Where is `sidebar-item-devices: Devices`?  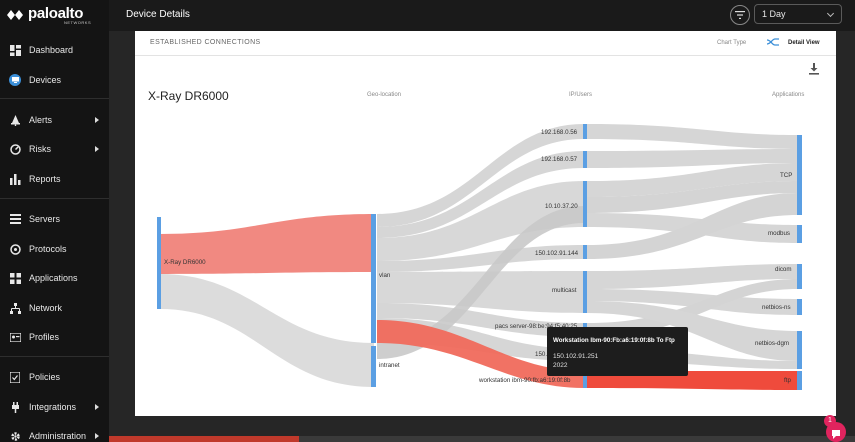 sidebar-item-devices: Devices is located at coordinates (54, 80).